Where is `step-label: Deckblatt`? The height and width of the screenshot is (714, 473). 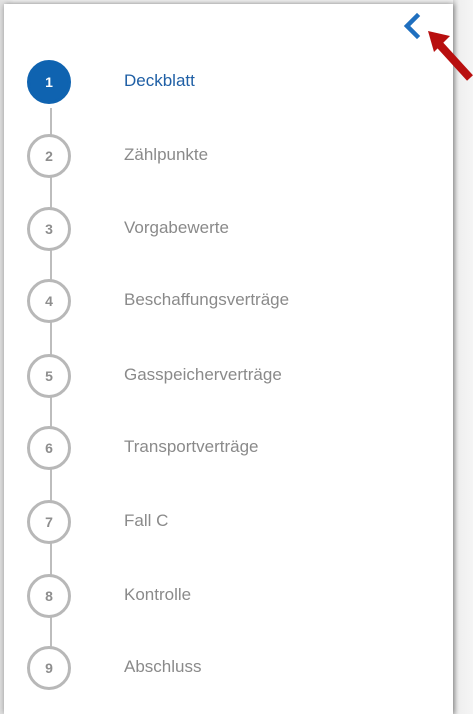 step-label: Deckblatt is located at coordinates (159, 80).